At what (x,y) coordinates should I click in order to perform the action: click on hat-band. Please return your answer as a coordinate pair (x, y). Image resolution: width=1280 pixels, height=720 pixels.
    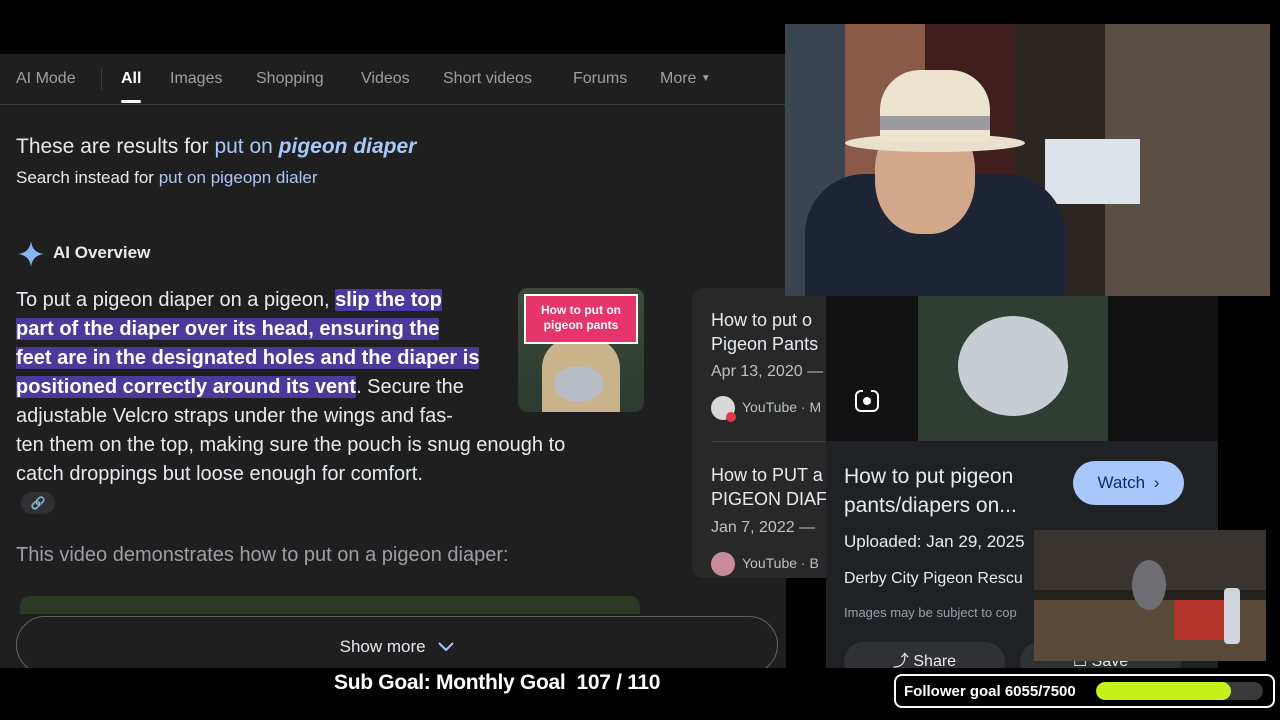
    Looking at the image, I should click on (935, 123).